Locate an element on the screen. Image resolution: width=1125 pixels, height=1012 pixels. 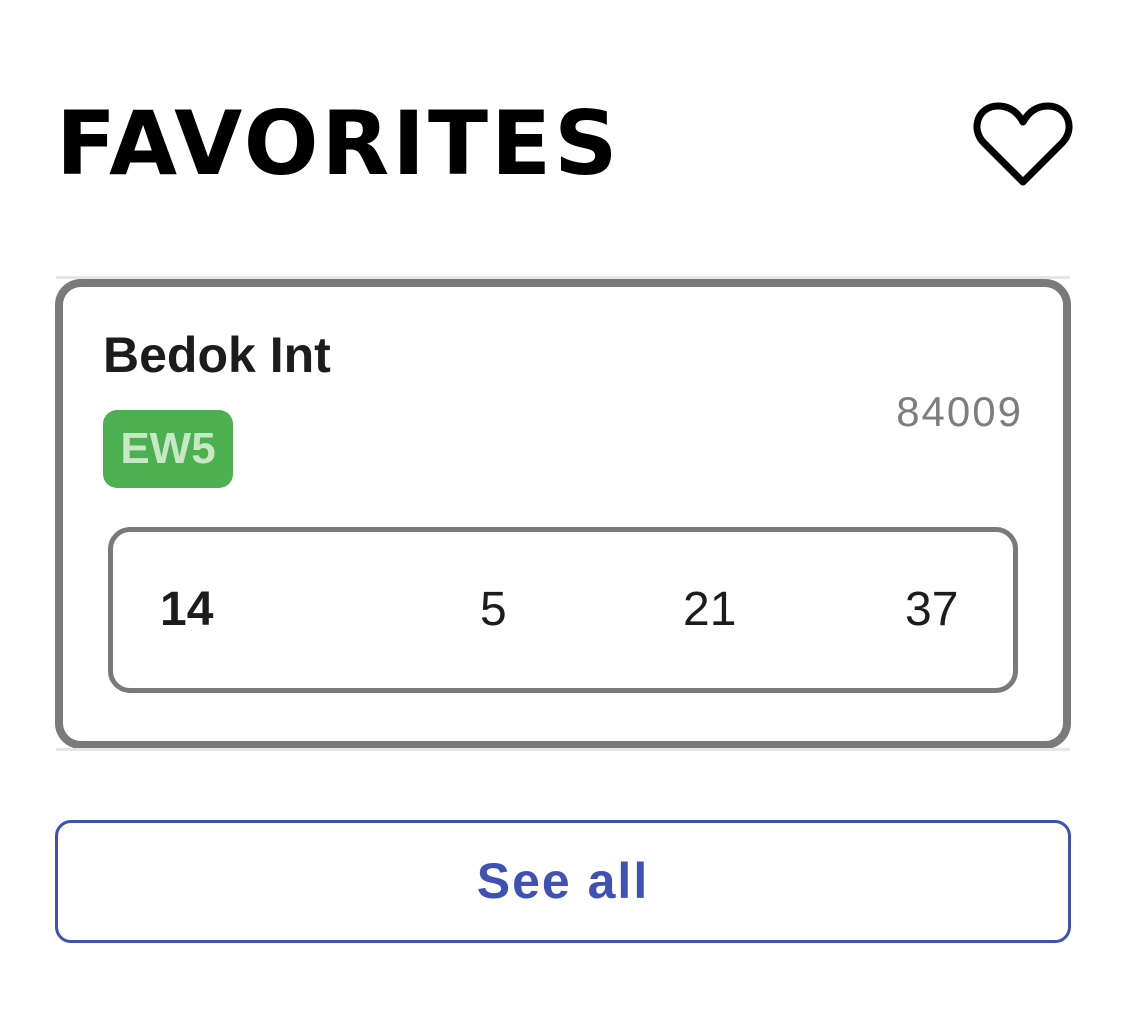
bus-service-number: 14 is located at coordinates (186, 610).